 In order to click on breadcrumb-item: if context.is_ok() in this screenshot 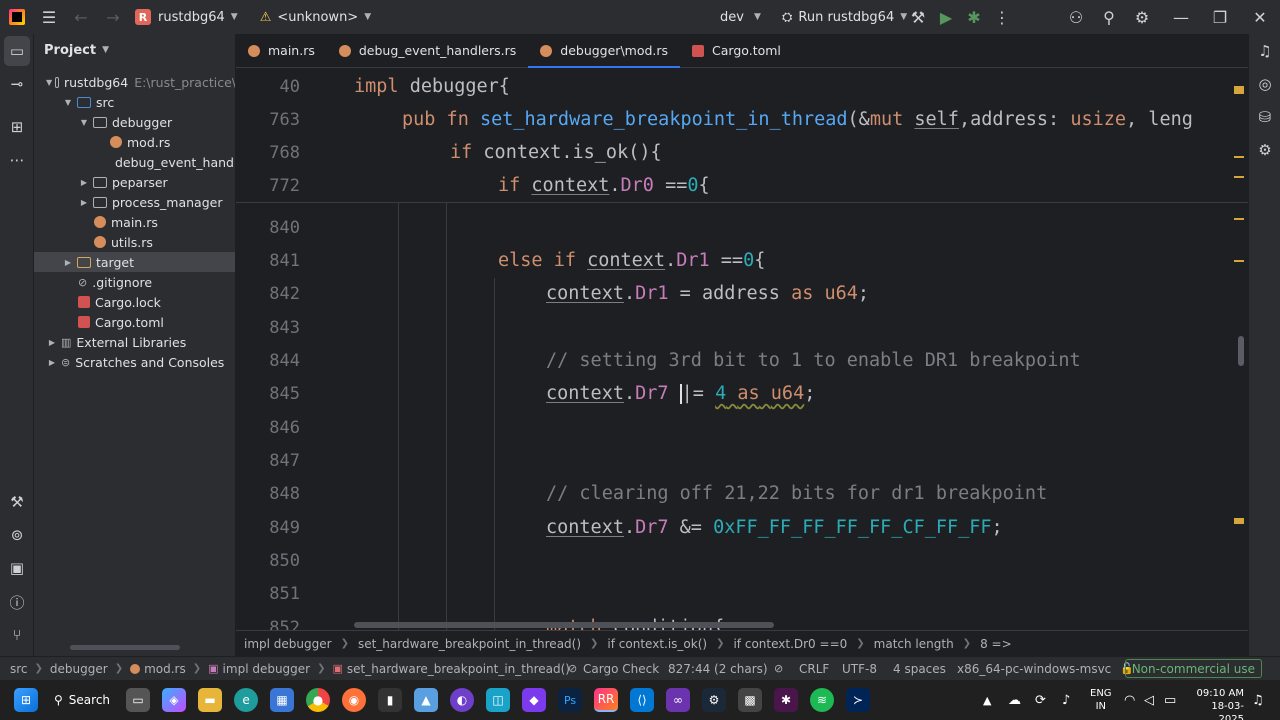, I will do `click(657, 644)`.